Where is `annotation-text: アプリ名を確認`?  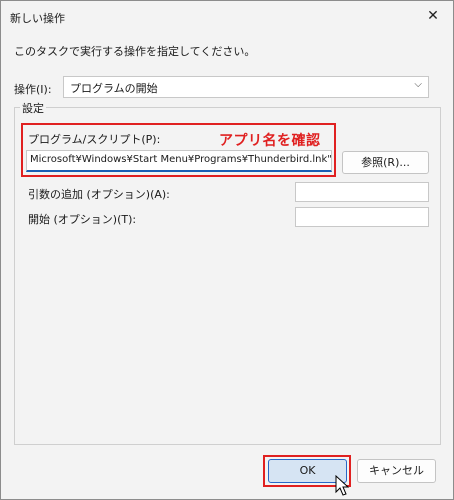
annotation-text: アプリ名を確認 is located at coordinates (270, 141).